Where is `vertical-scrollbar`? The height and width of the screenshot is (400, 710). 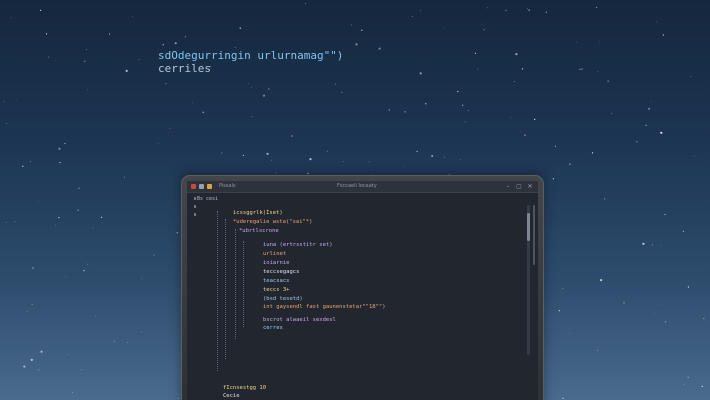 vertical-scrollbar is located at coordinates (528, 280).